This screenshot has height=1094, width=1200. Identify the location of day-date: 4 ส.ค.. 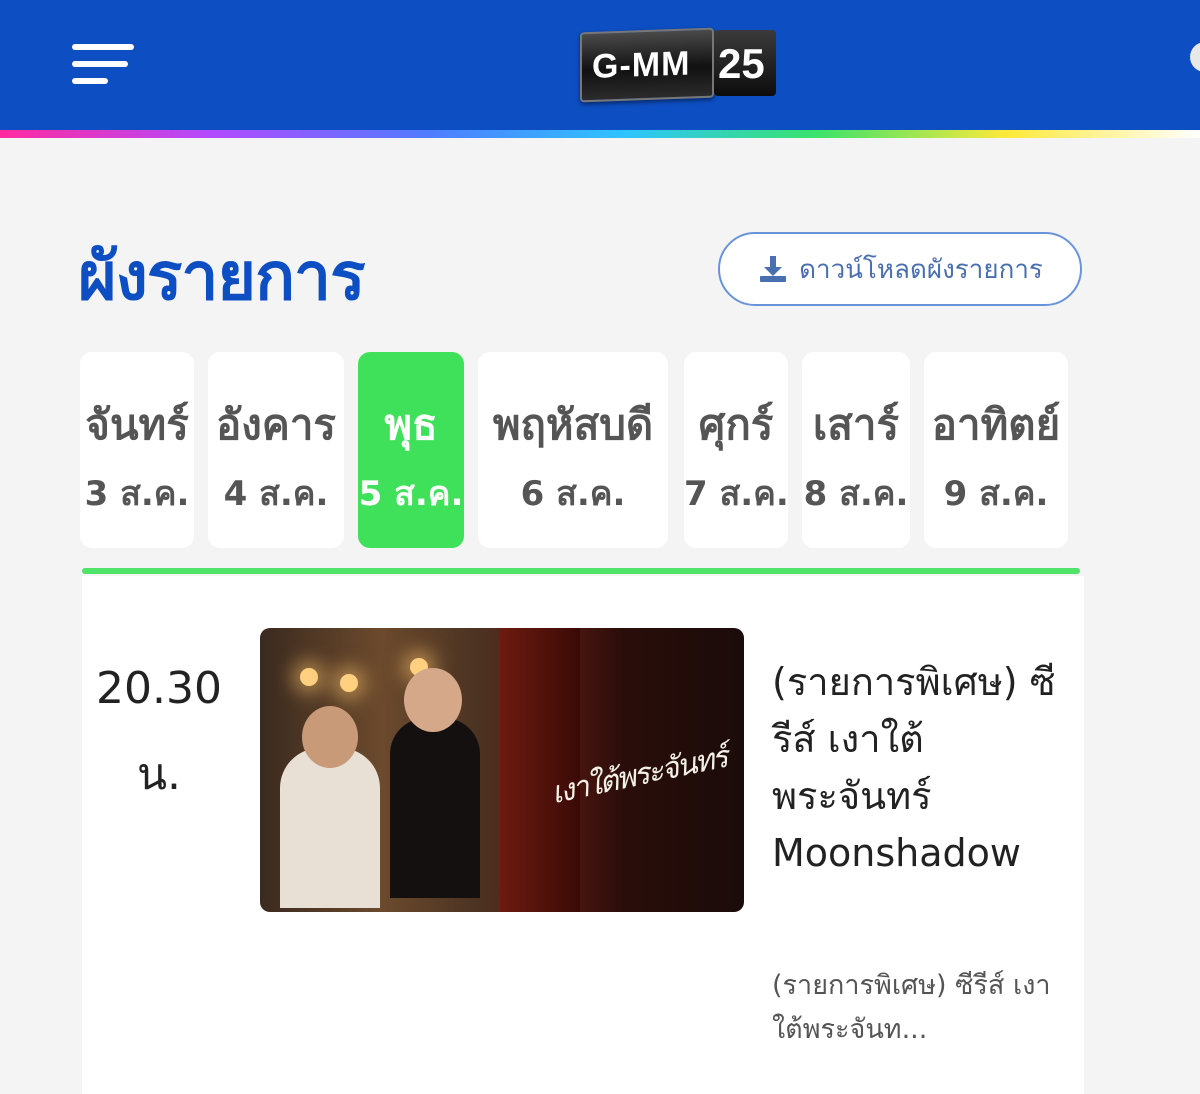
(276, 494).